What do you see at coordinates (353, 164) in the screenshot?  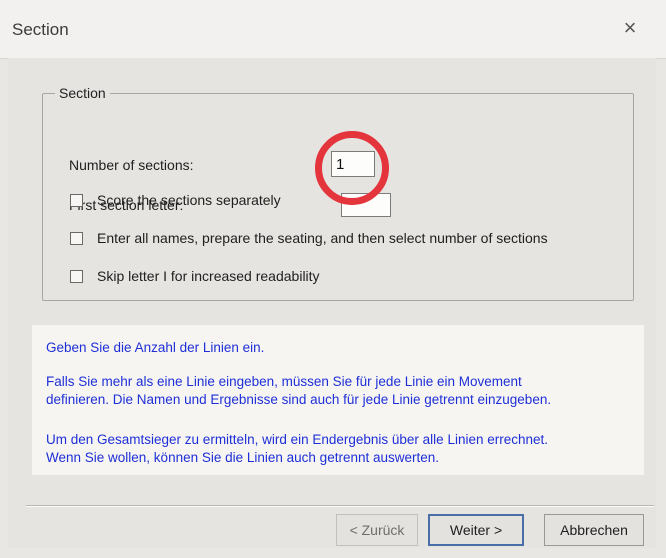 I see `number-of-sections-input` at bounding box center [353, 164].